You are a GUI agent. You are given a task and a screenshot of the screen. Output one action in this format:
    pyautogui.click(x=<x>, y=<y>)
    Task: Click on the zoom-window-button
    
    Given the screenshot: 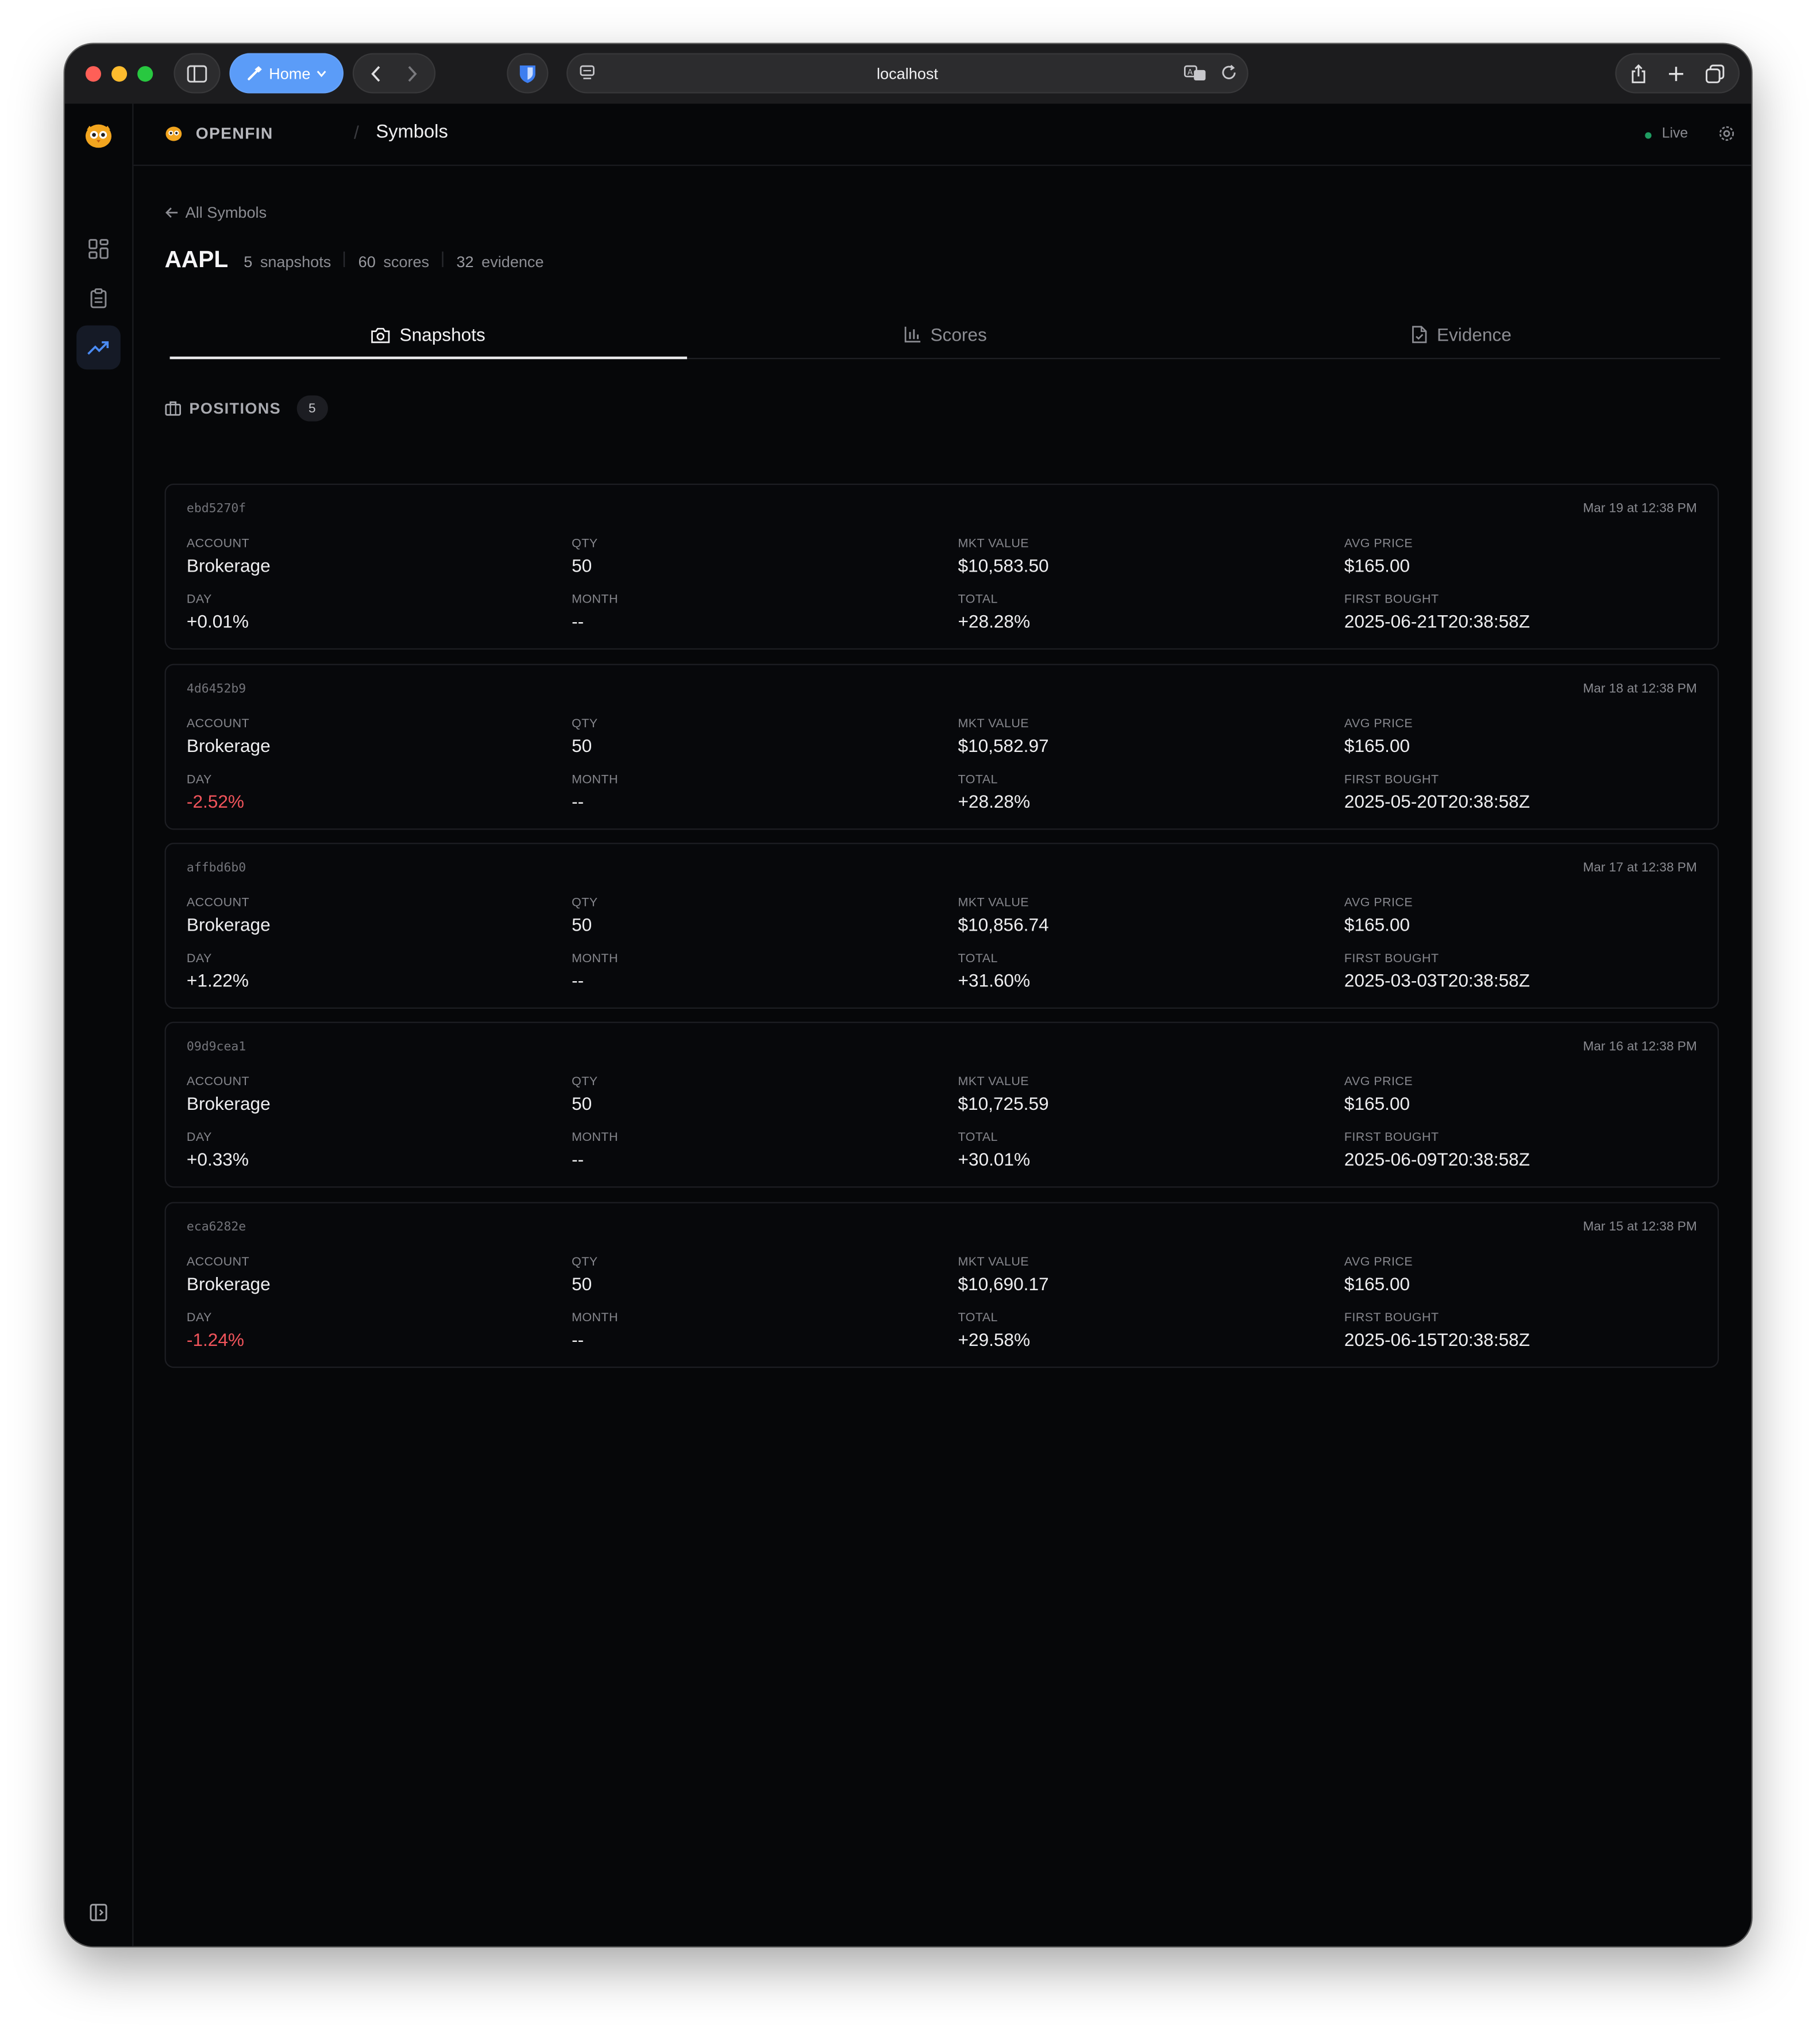 What is the action you would take?
    pyautogui.click(x=145, y=74)
    